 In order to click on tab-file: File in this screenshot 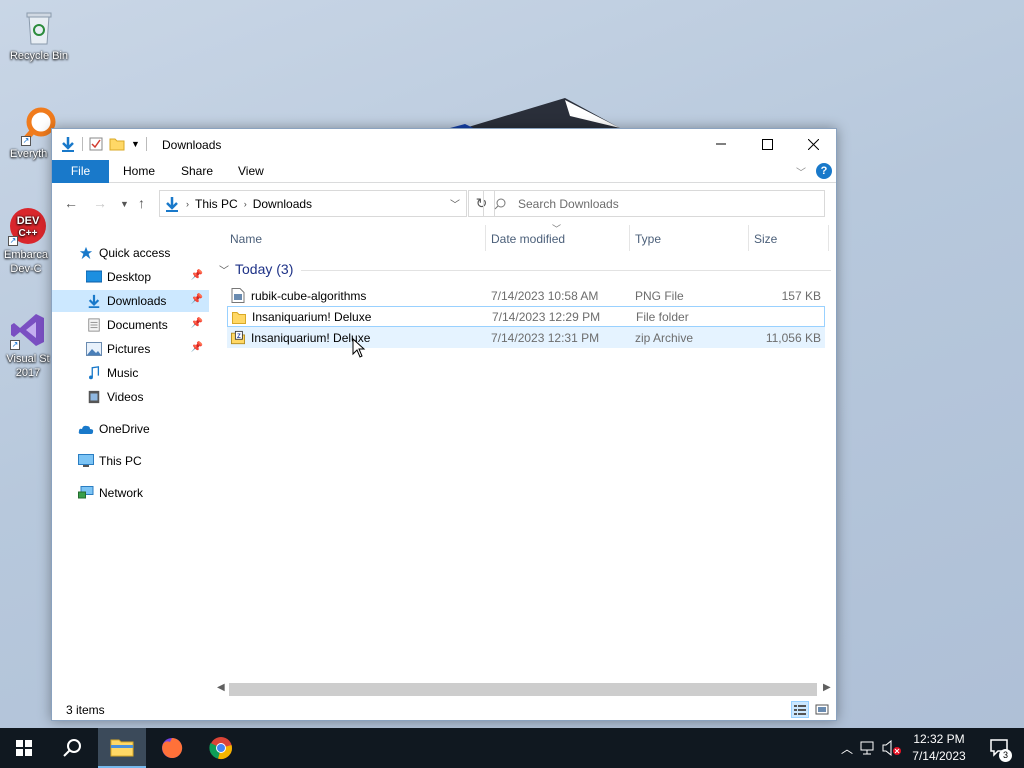, I will do `click(80, 171)`.